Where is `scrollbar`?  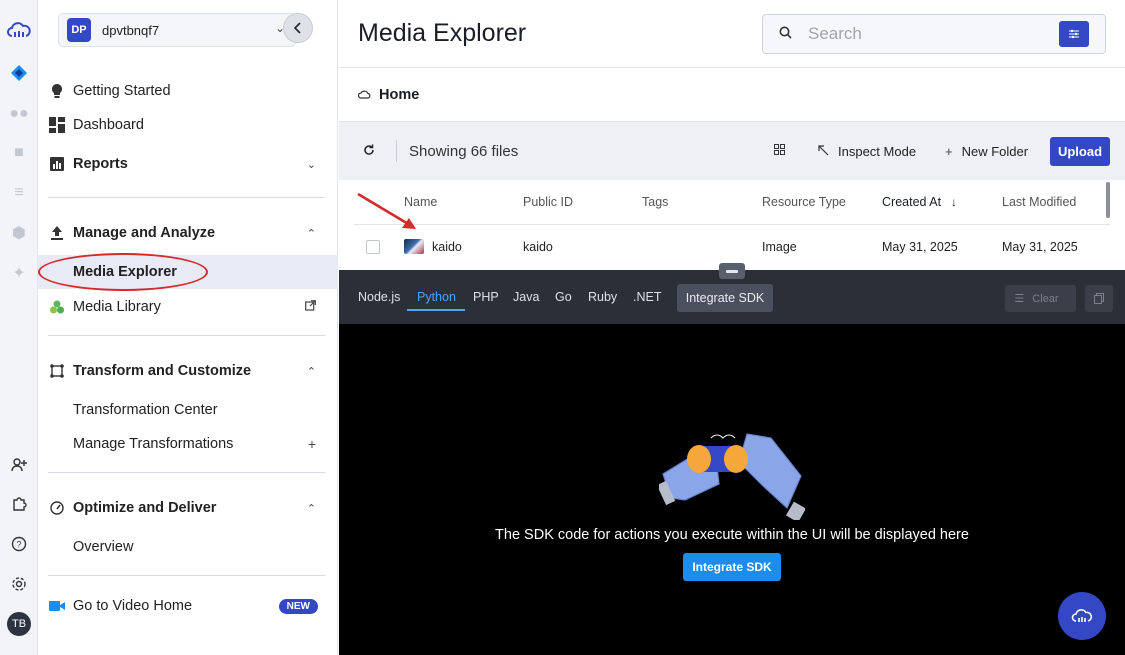
scrollbar is located at coordinates (1108, 200).